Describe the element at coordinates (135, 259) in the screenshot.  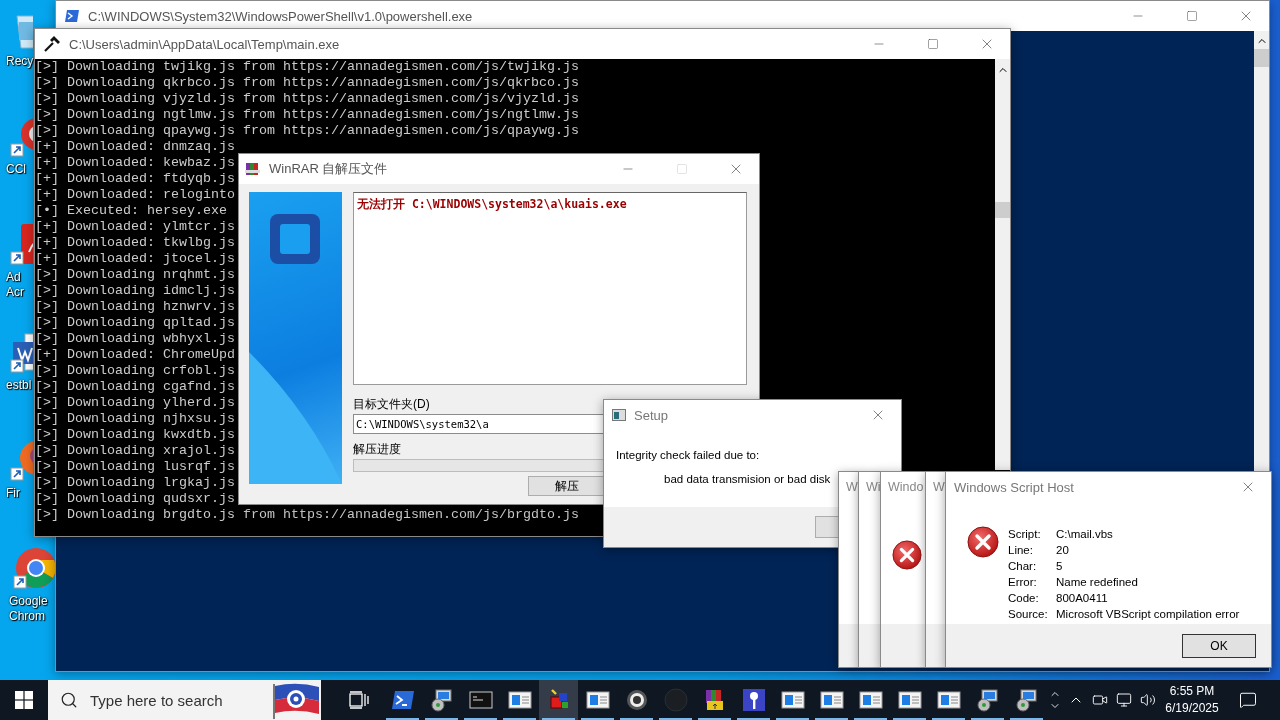
I see `console-line: [+] Downloaded: jtocel.js` at that location.